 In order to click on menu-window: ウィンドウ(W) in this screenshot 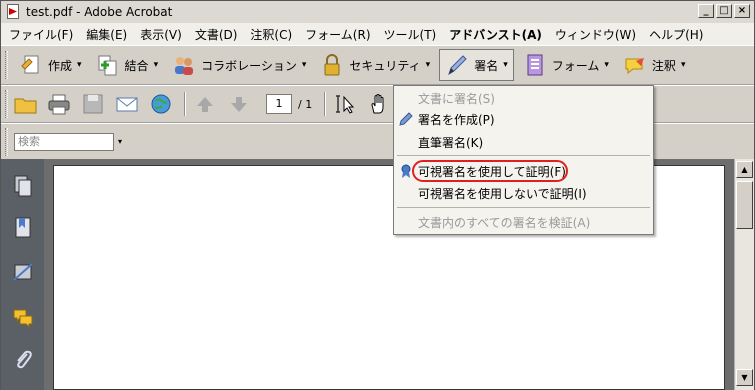, I will do `click(595, 34)`.